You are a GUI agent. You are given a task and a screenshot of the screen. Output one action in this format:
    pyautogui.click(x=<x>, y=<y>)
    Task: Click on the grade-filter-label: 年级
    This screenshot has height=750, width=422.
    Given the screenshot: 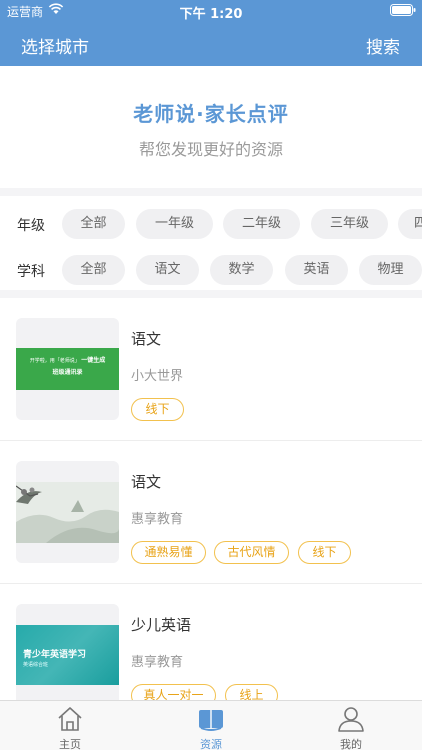 What is the action you would take?
    pyautogui.click(x=31, y=226)
    